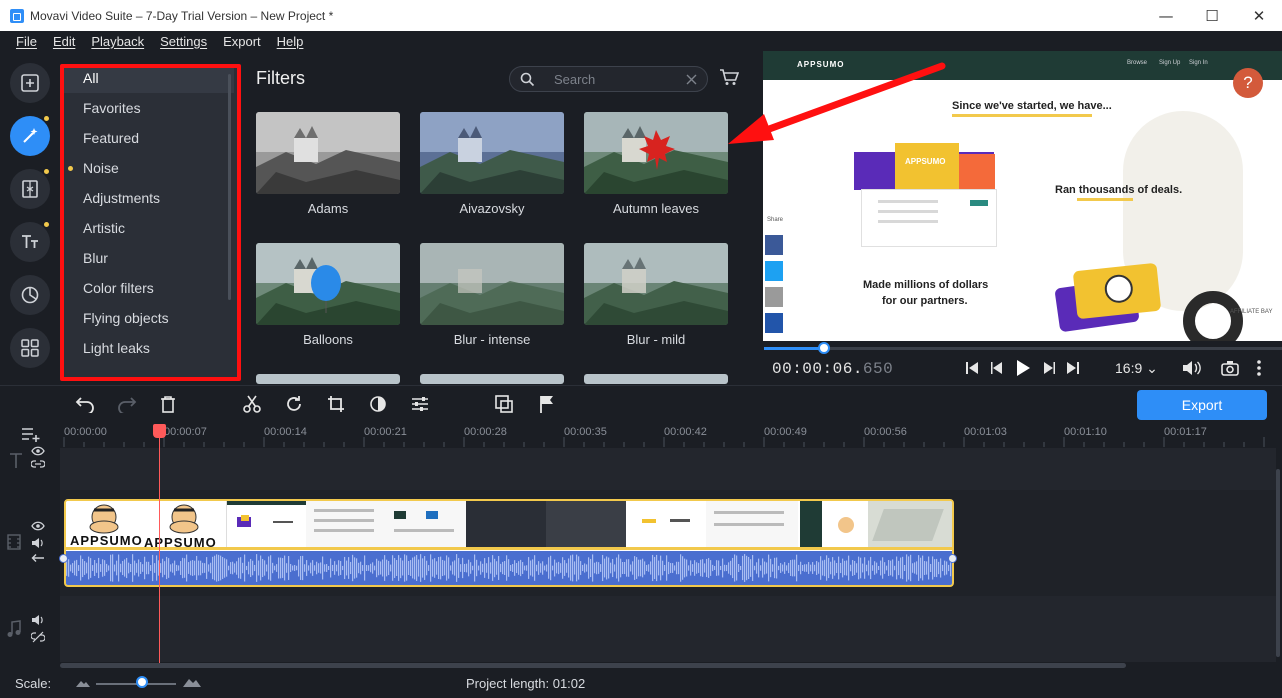 The height and width of the screenshot is (698, 1282). Describe the element at coordinates (38, 464) in the screenshot. I see `title-link-icon` at that location.